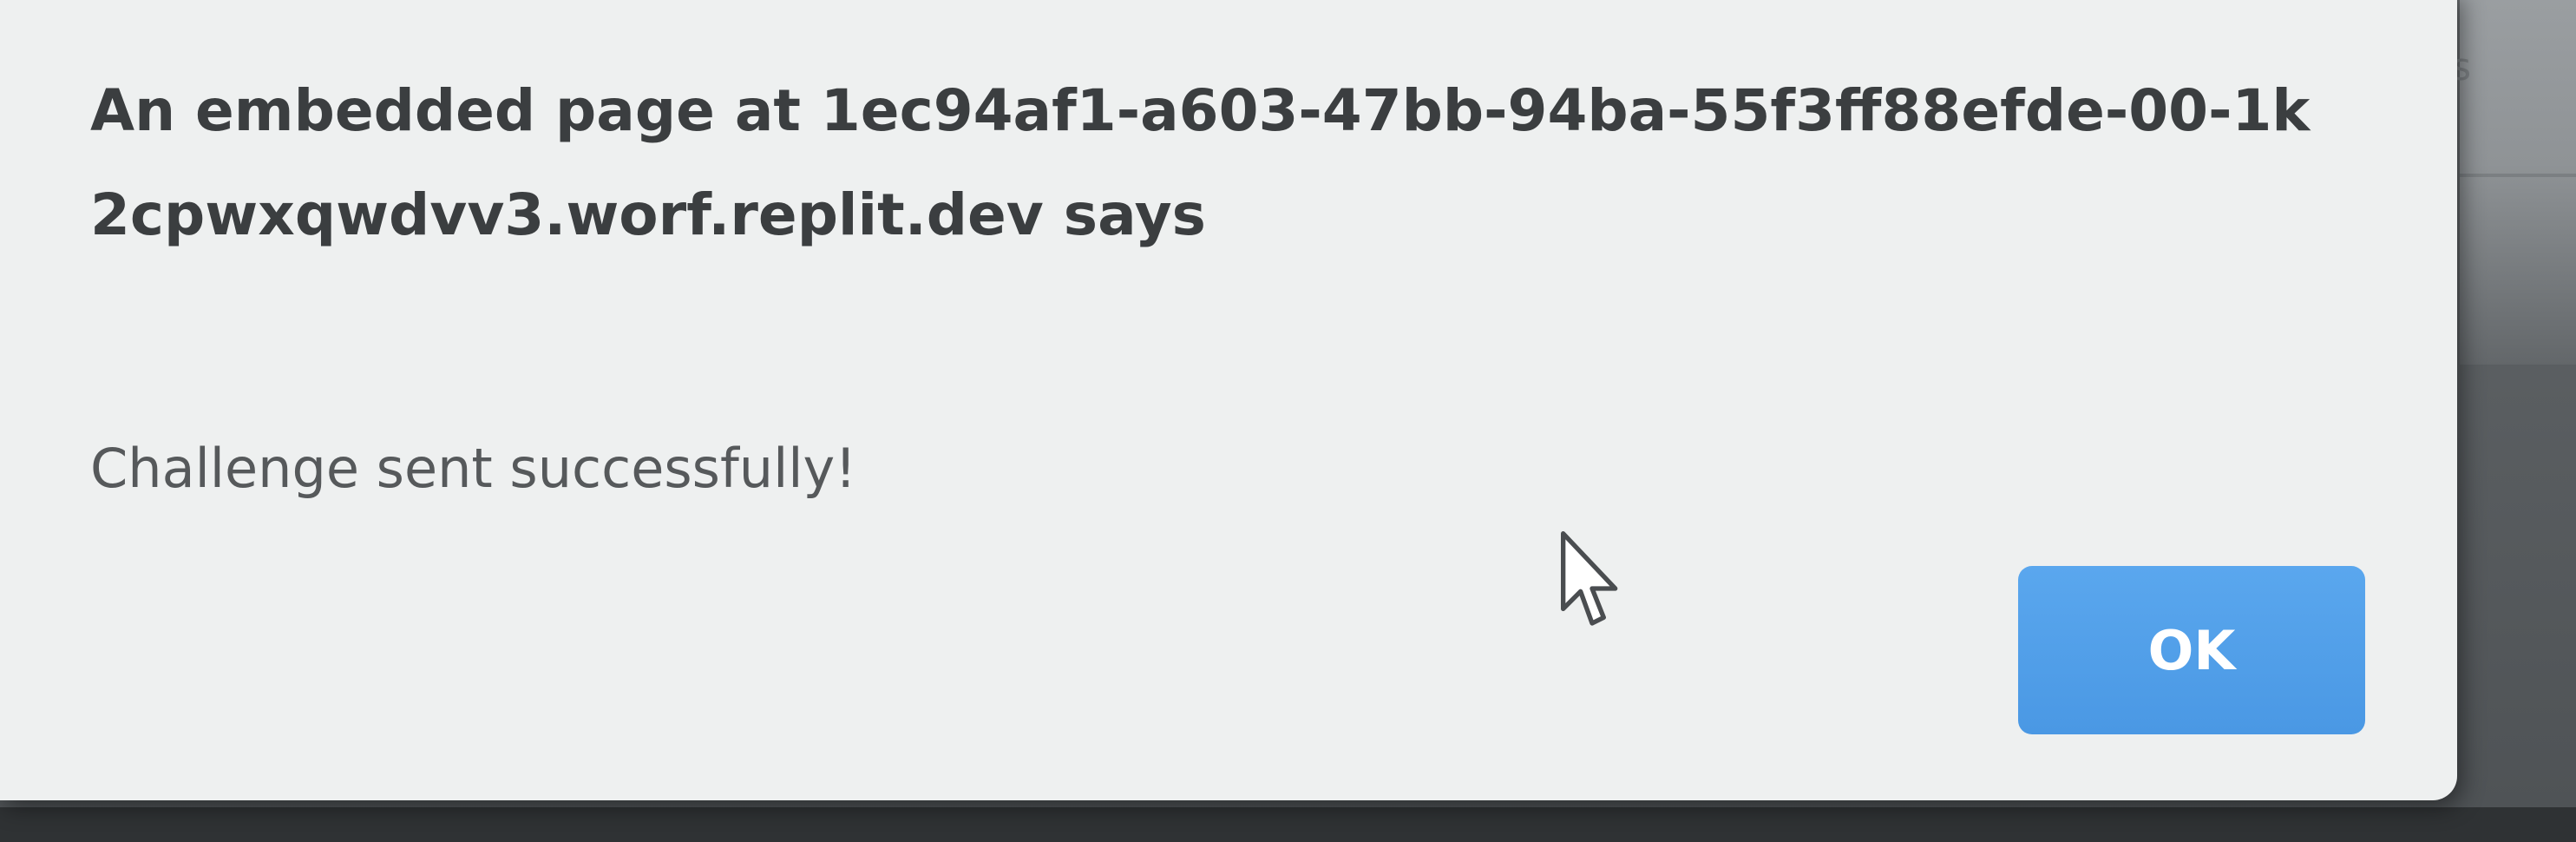 This screenshot has width=2576, height=842. What do you see at coordinates (473, 469) in the screenshot?
I see `dialog-message: Challenge sent successfully!` at bounding box center [473, 469].